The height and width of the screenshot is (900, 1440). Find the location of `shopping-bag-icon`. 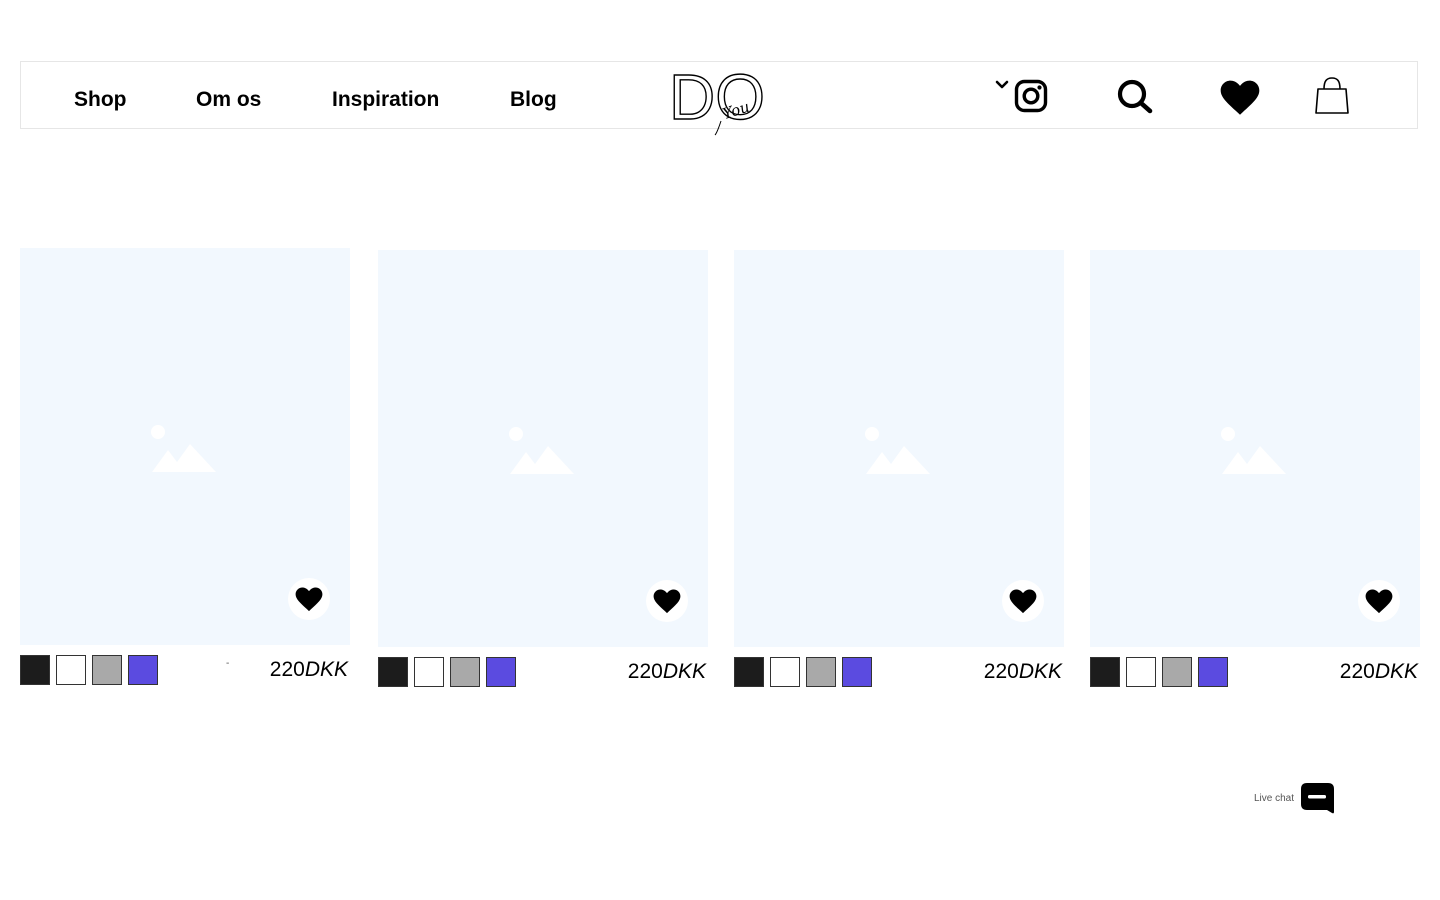

shopping-bag-icon is located at coordinates (1332, 96).